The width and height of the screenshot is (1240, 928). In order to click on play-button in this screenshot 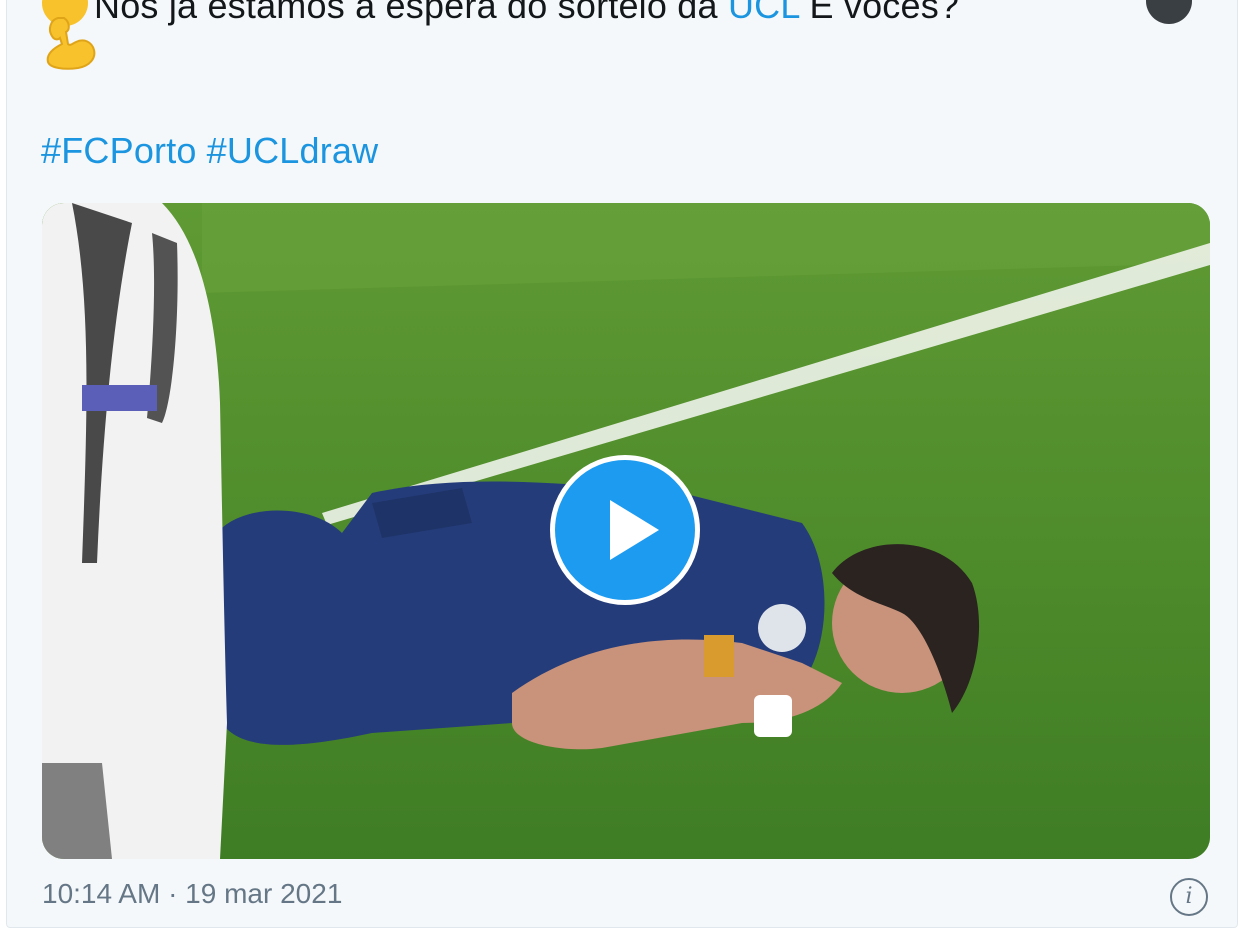, I will do `click(625, 530)`.